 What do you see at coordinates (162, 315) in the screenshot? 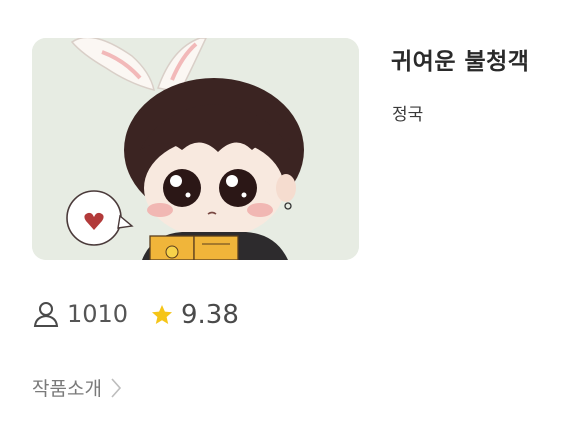
I see `star-icon` at bounding box center [162, 315].